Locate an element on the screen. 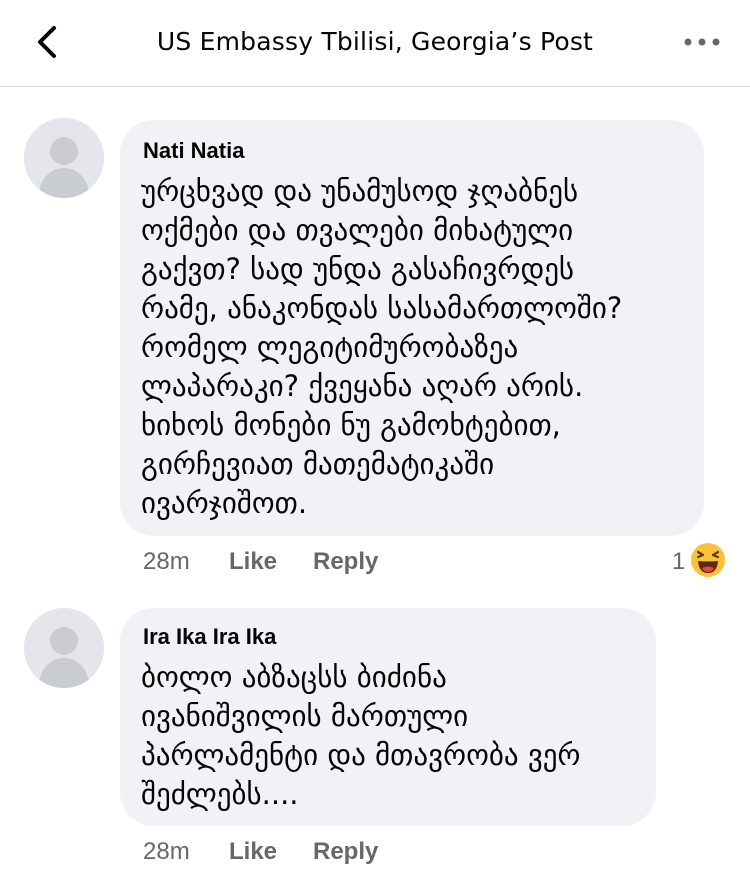 This screenshot has width=750, height=885. laughing-emoji-icon is located at coordinates (708, 560).